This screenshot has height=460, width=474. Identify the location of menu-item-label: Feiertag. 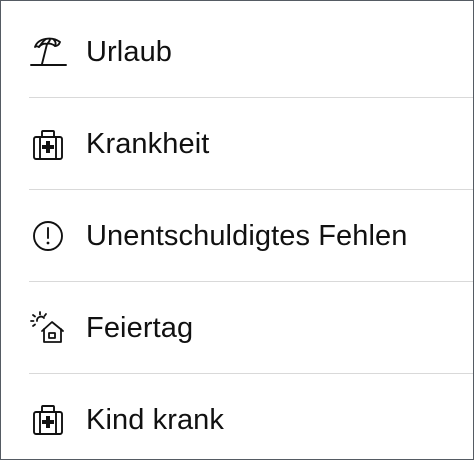
(140, 328).